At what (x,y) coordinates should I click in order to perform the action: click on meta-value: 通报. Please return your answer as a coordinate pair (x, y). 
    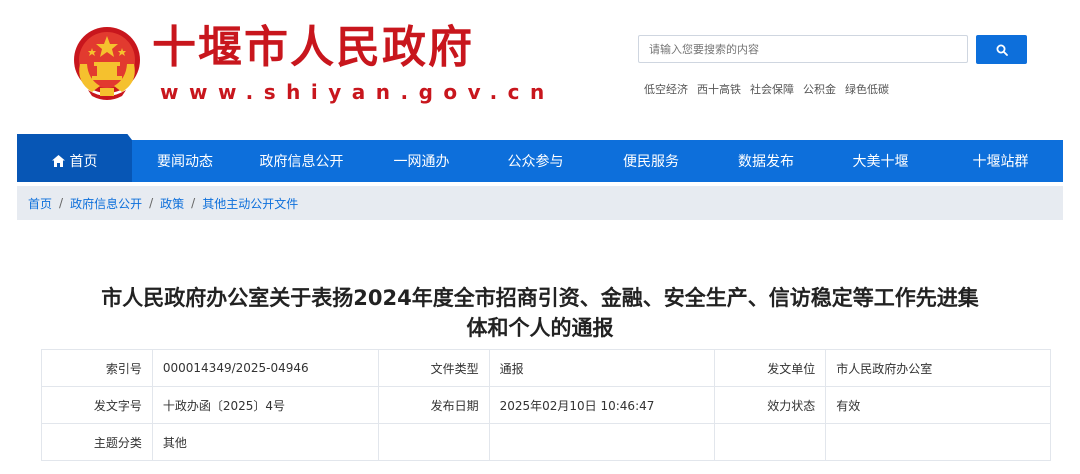
    Looking at the image, I should click on (602, 368).